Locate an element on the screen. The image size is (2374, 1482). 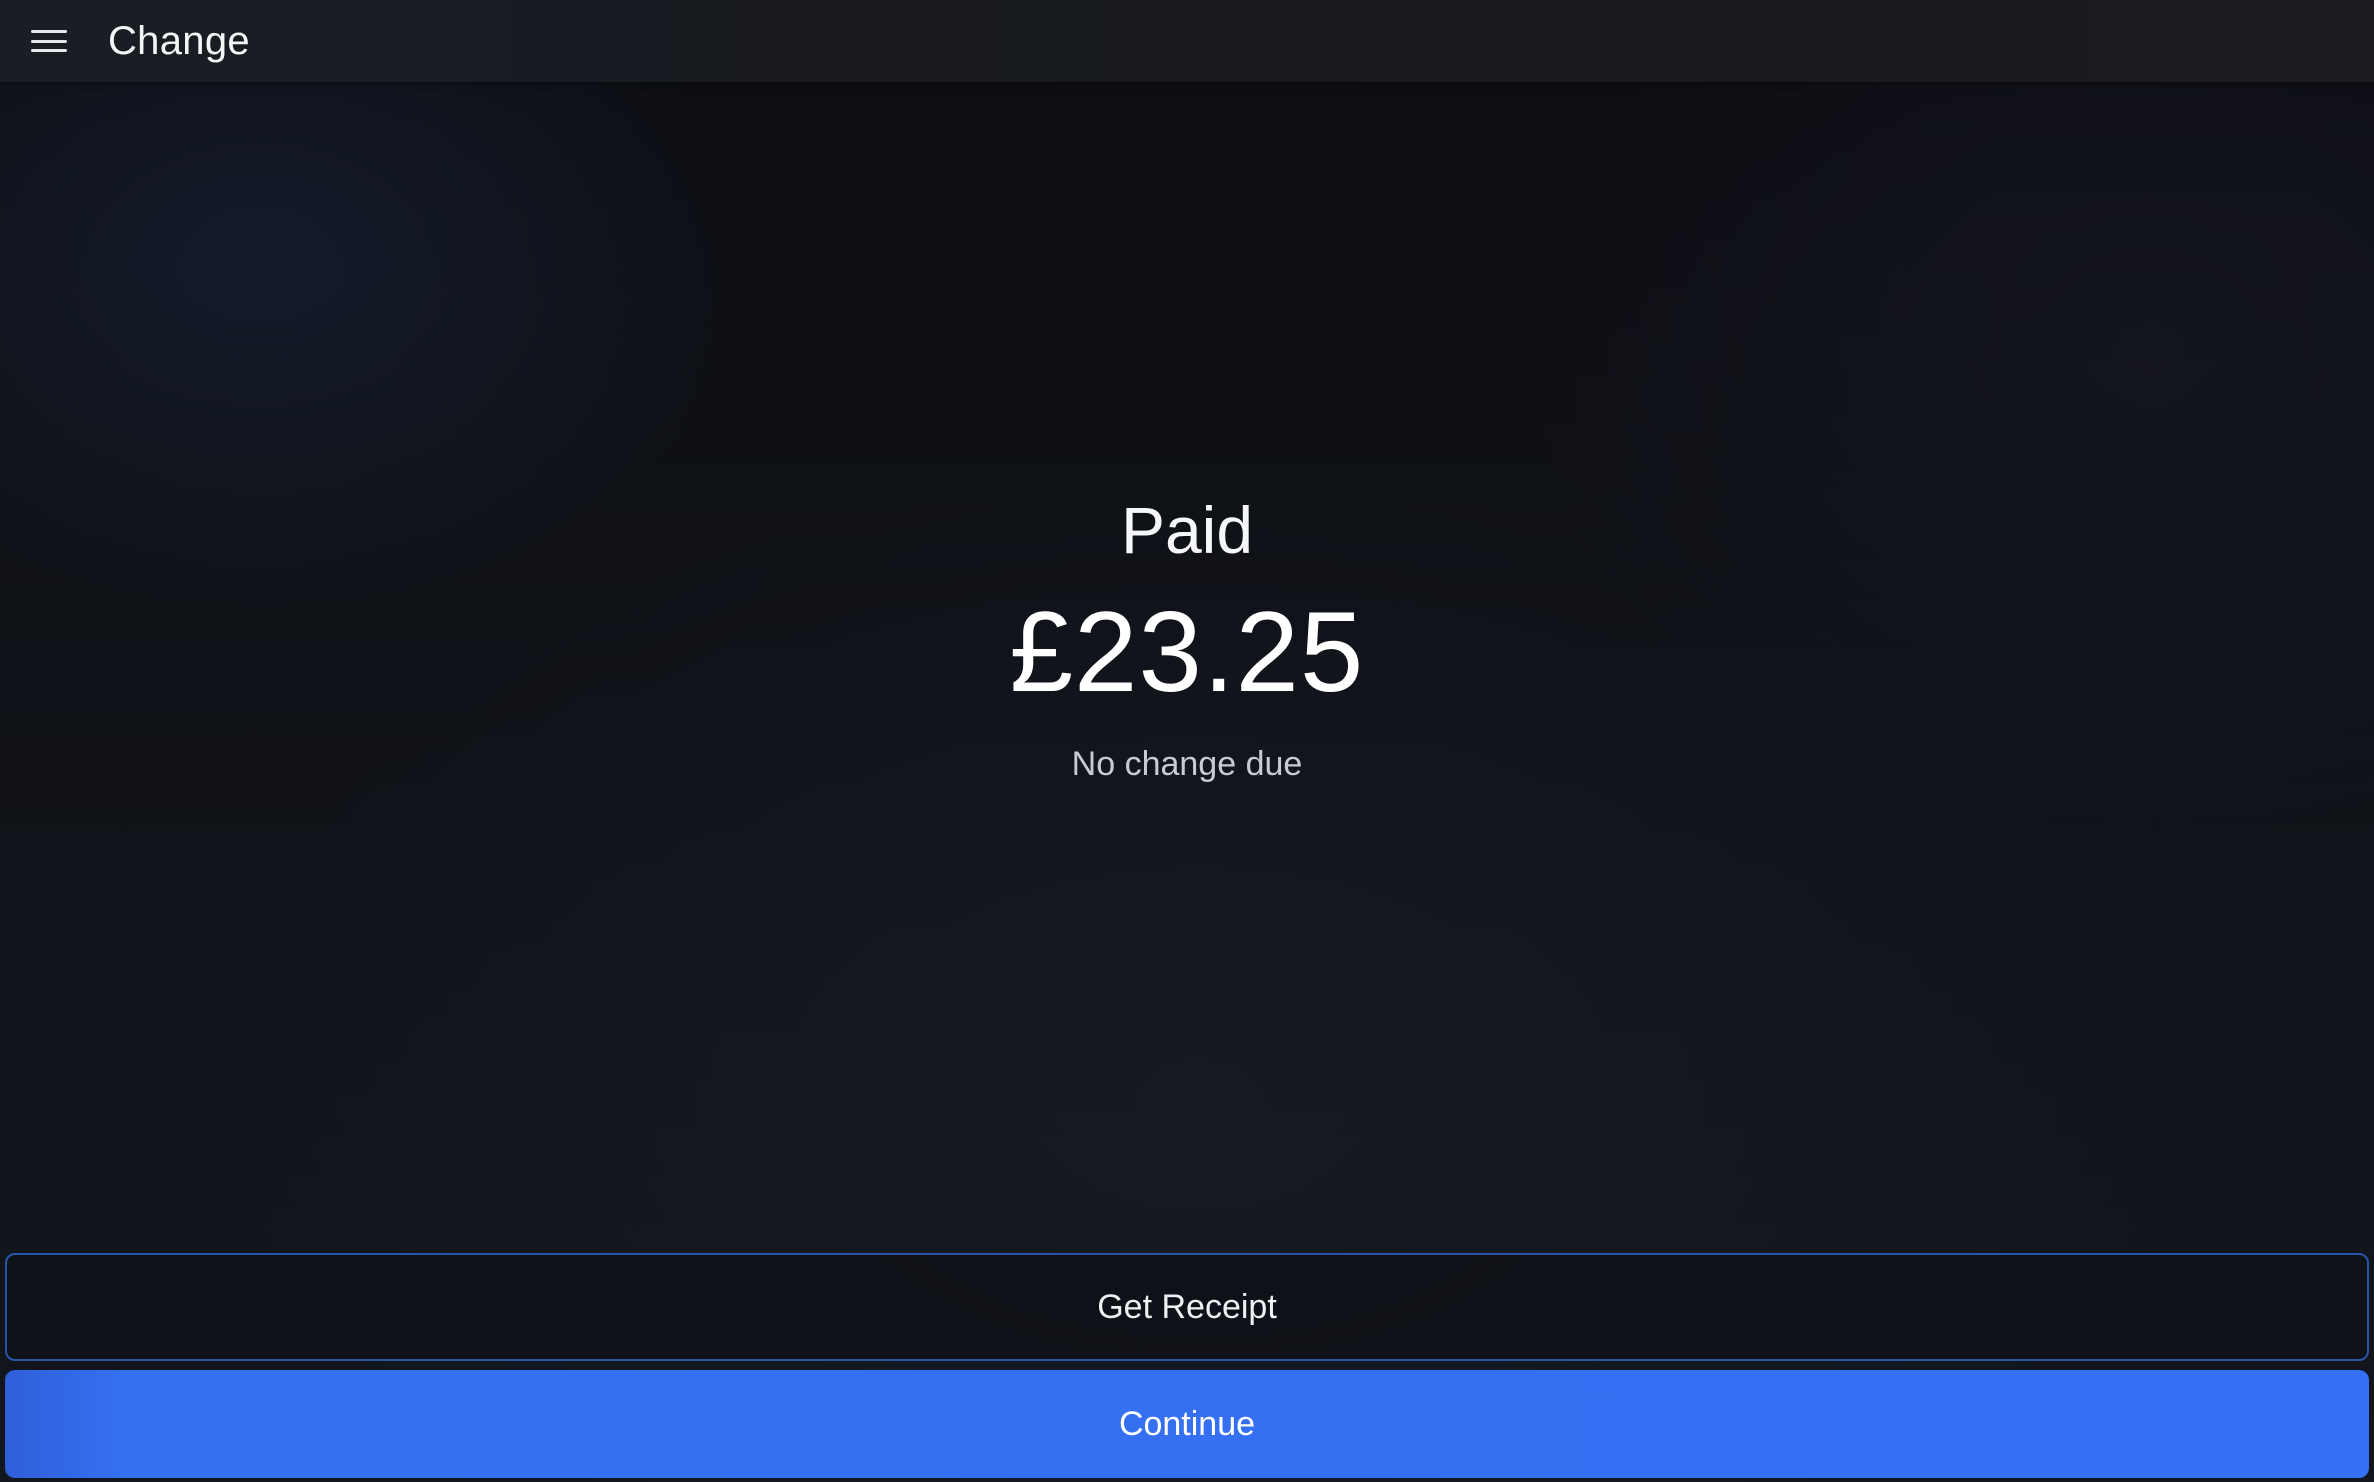
top-app-bar: Change is located at coordinates (1187, 41).